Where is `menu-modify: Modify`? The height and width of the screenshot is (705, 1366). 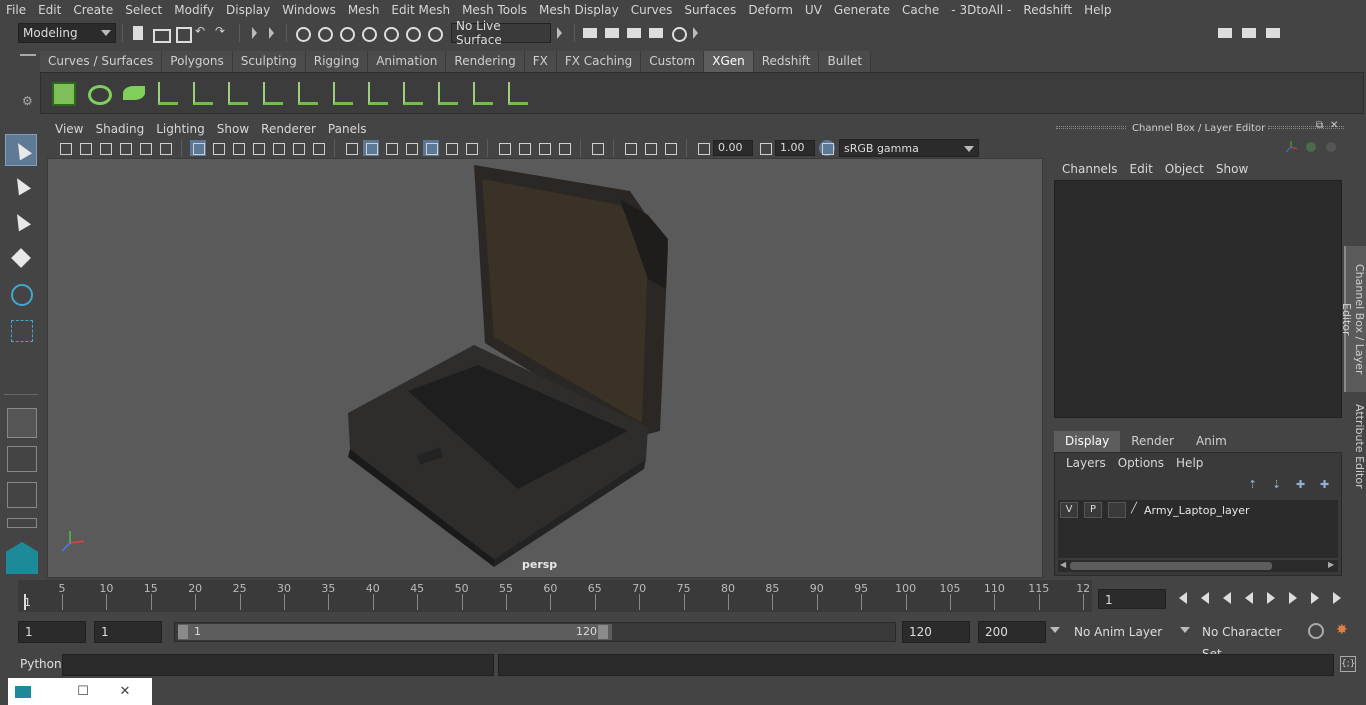 menu-modify: Modify is located at coordinates (194, 10).